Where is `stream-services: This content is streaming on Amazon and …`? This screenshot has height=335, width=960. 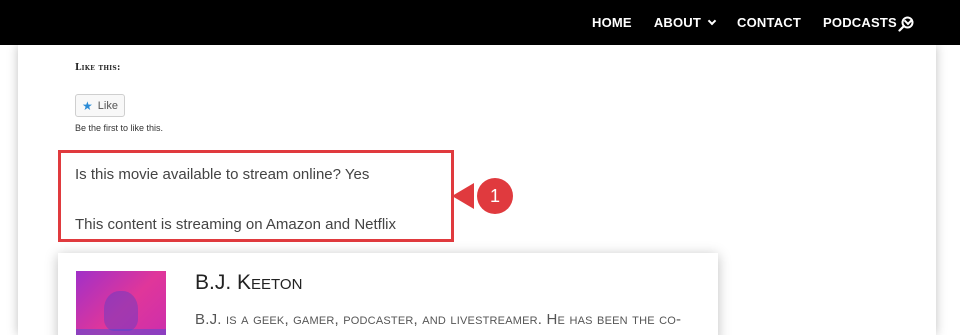 stream-services: This content is streaming on Amazon and … is located at coordinates (235, 224).